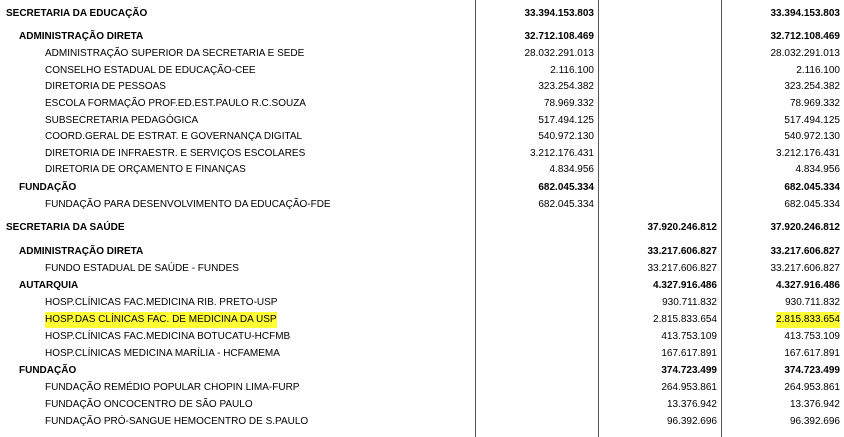 The image size is (844, 437). I want to click on row-label: SECRETARIA DA SAÚDE, so click(65, 227).